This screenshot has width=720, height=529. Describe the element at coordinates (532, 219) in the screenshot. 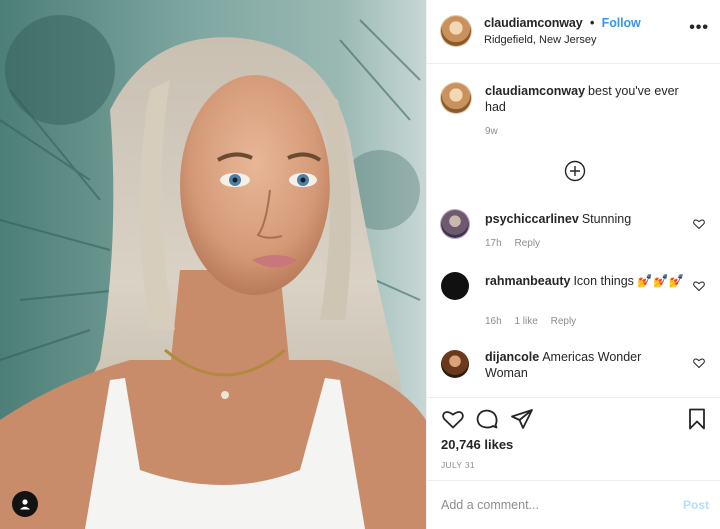

I see `comment-username: psychiccarlinev` at that location.